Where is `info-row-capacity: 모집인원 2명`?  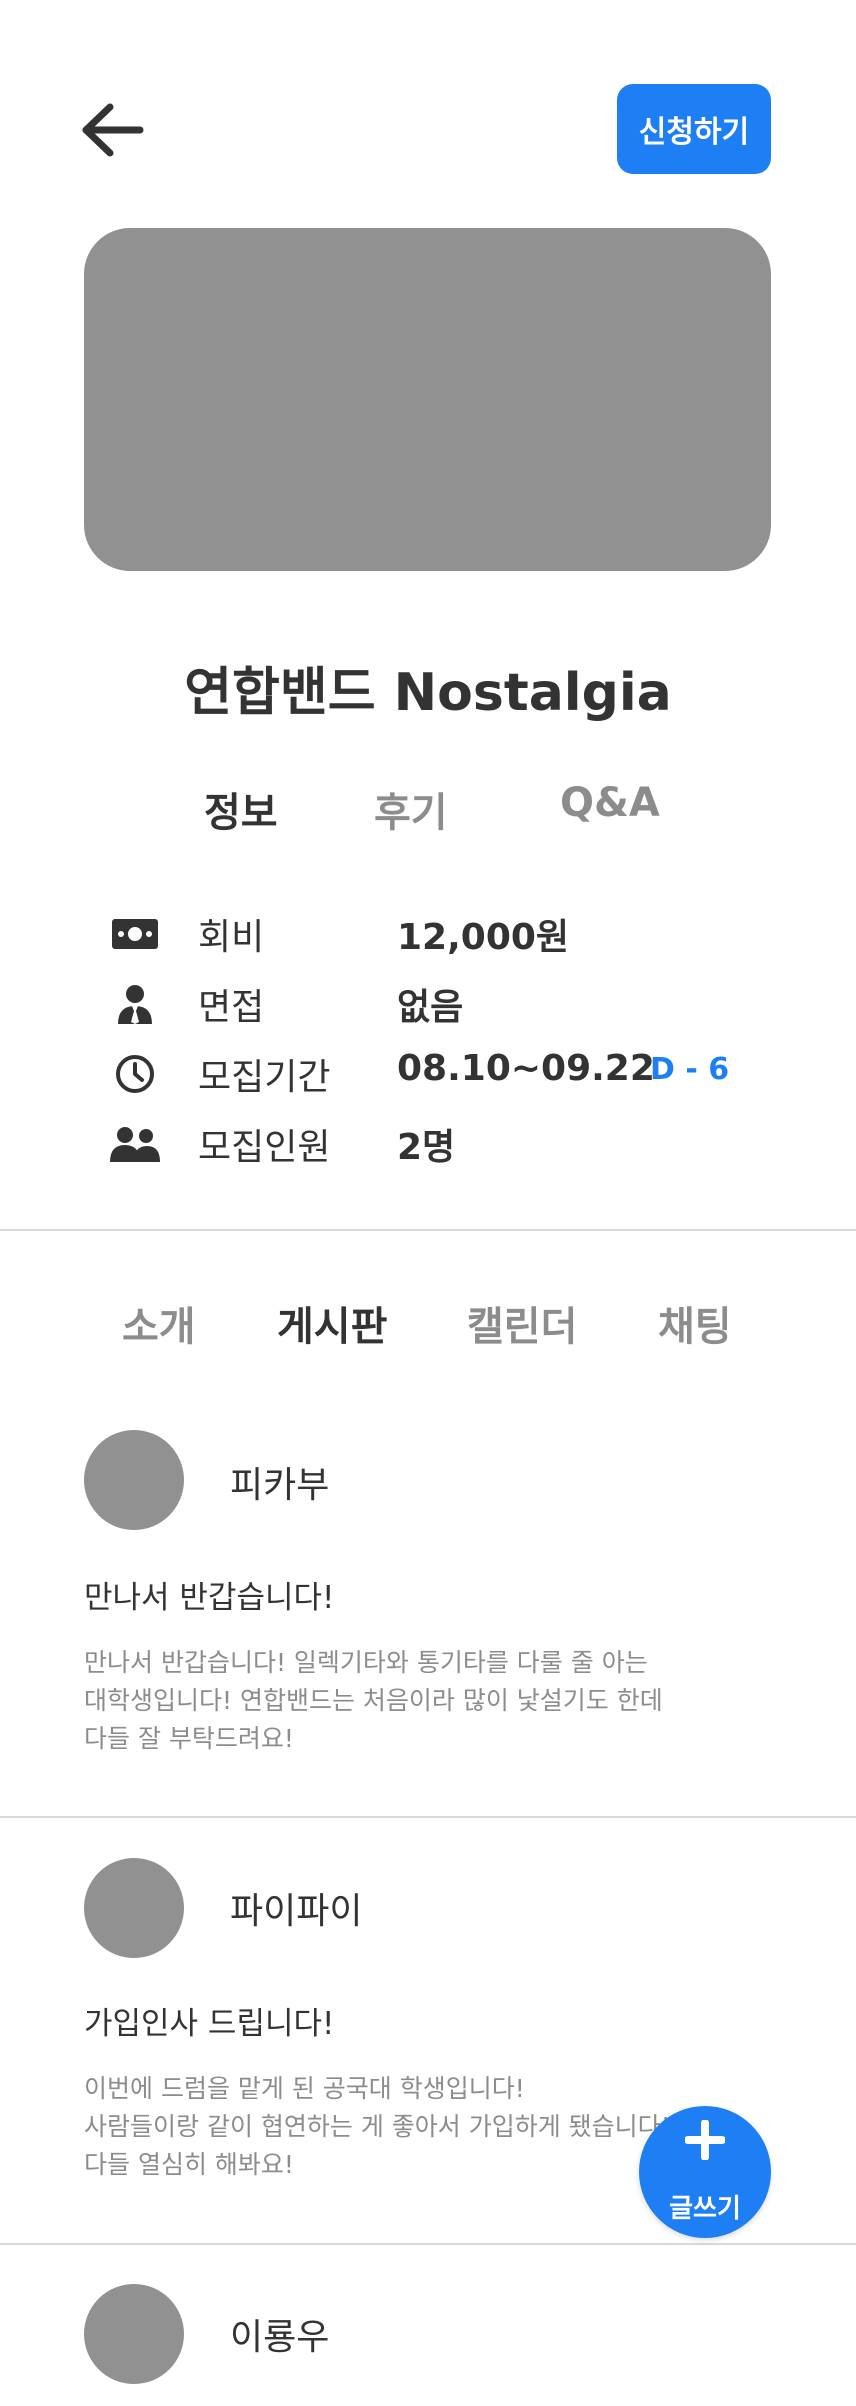
info-row-capacity: 모집인원 2명 is located at coordinates (460, 1144).